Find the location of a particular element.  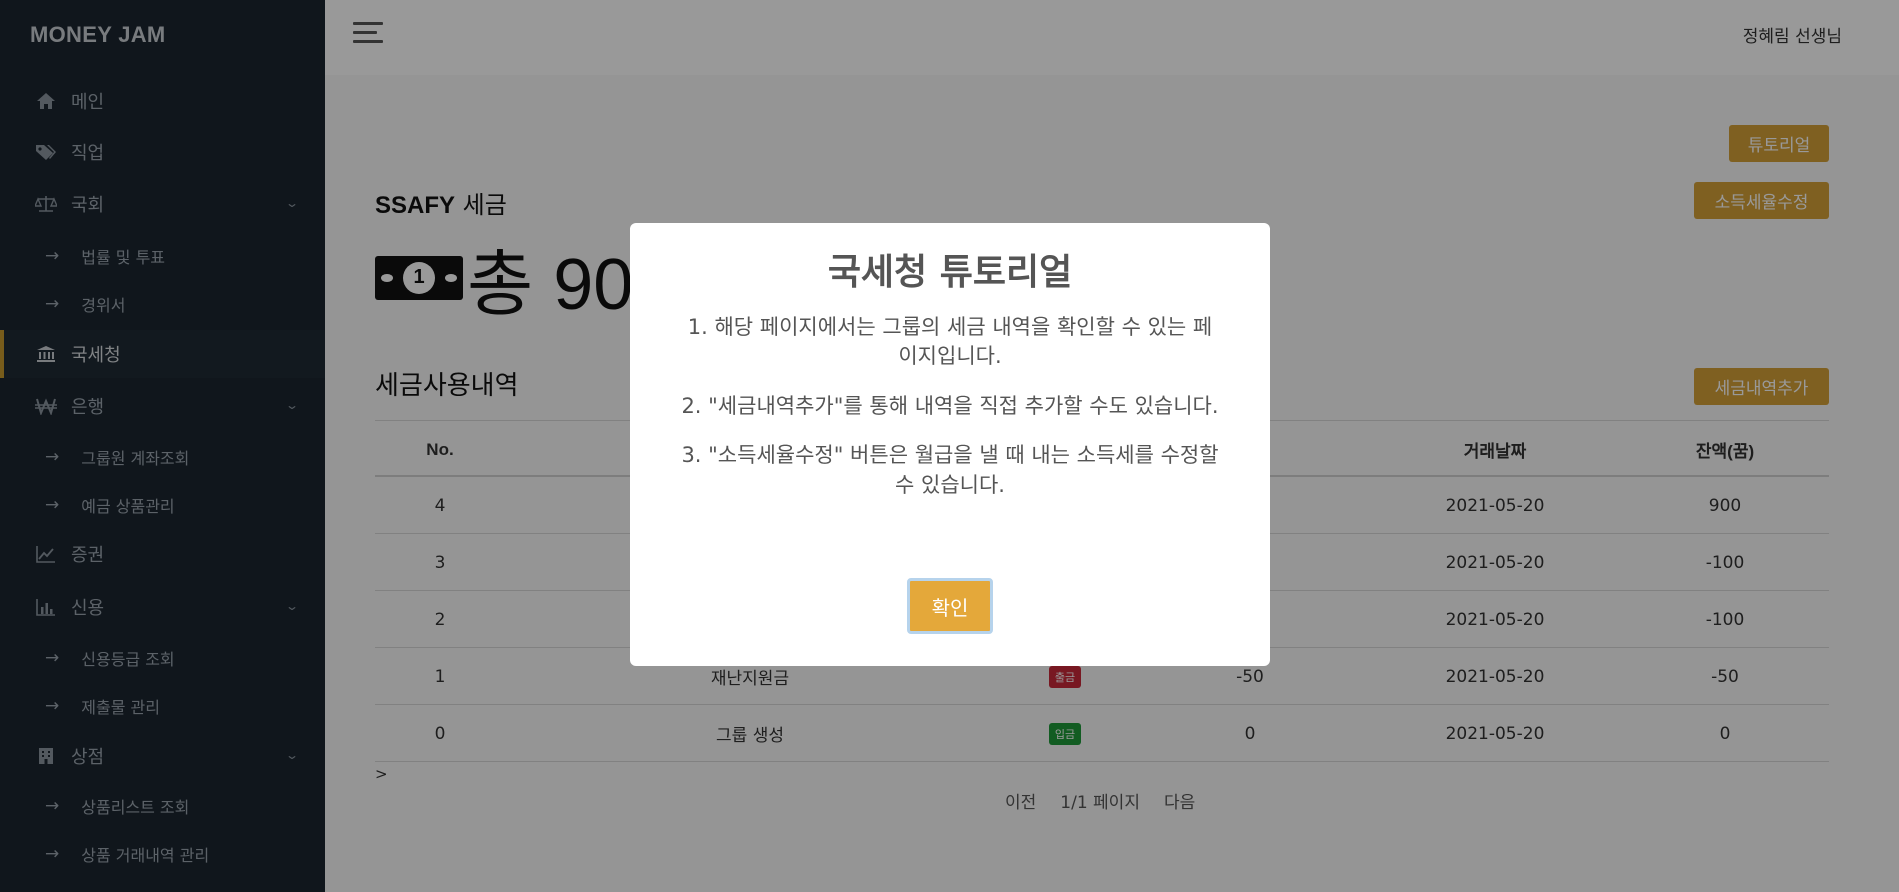

modal-line: 2. "세금내역추가"를 통해 내역을 직접 추가할 수도 있습니다. is located at coordinates (950, 405).